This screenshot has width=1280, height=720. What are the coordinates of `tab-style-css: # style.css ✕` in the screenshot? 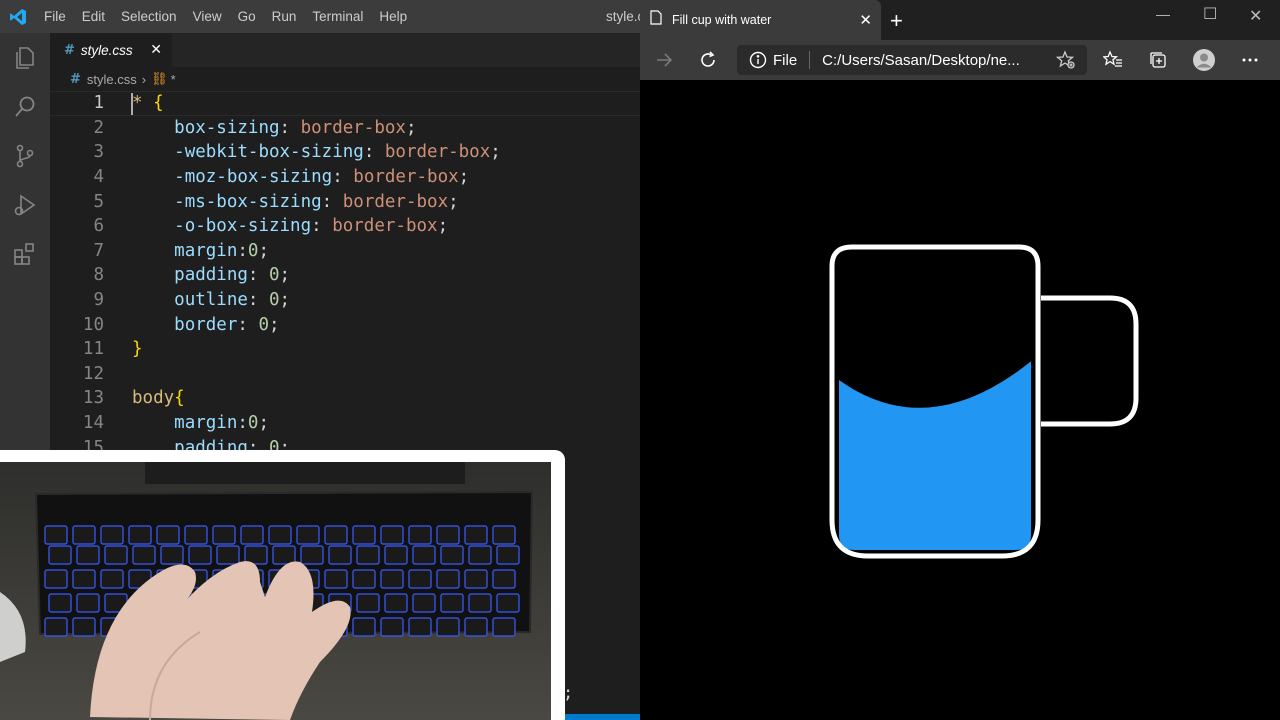 It's located at (111, 50).